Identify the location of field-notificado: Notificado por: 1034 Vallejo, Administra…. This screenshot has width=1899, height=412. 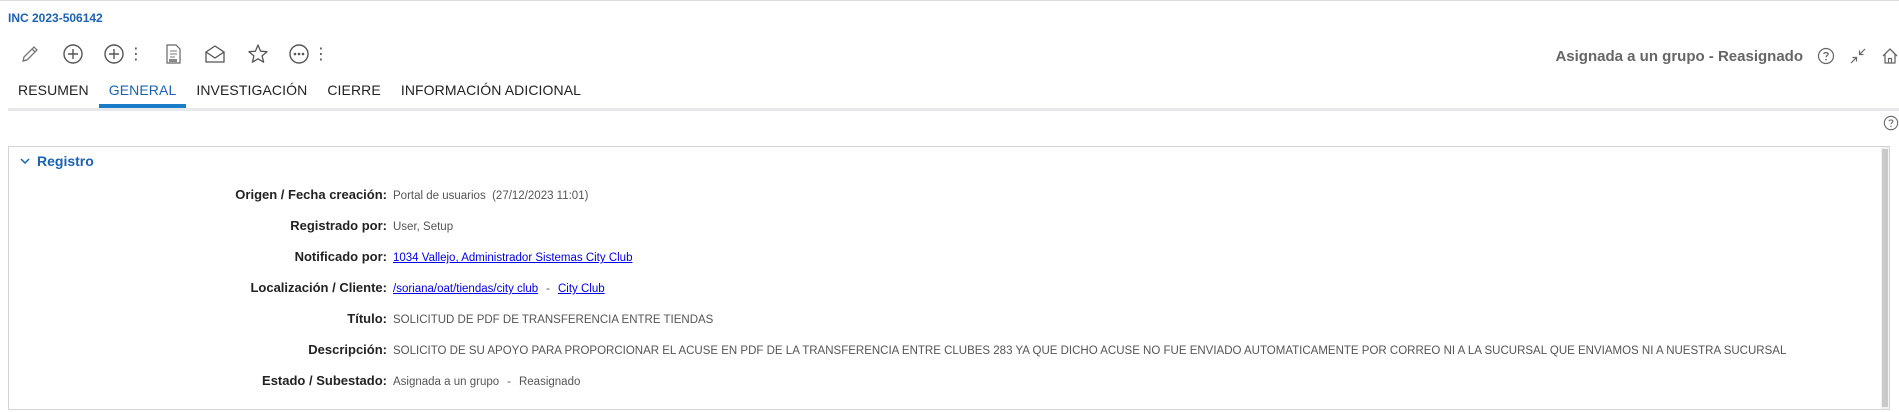
(321, 259).